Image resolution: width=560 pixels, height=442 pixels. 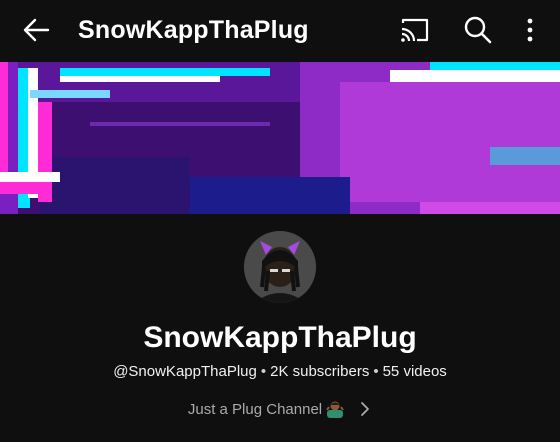 I want to click on video-count: 55 videos, so click(x=414, y=371).